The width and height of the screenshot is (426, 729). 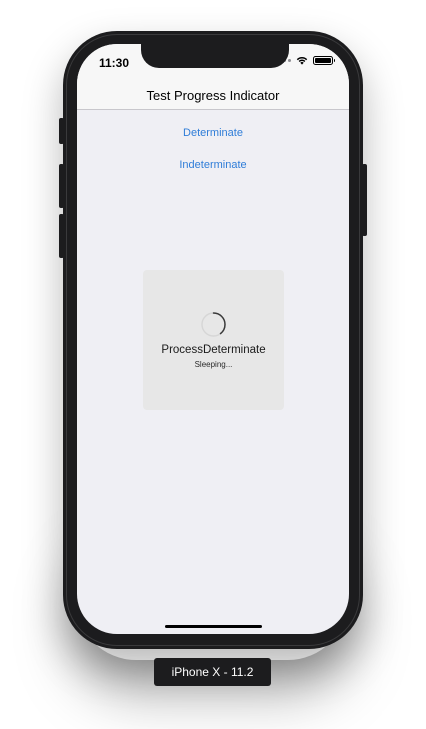 What do you see at coordinates (212, 672) in the screenshot?
I see `simulator-device-label: iPhone X - 11.2` at bounding box center [212, 672].